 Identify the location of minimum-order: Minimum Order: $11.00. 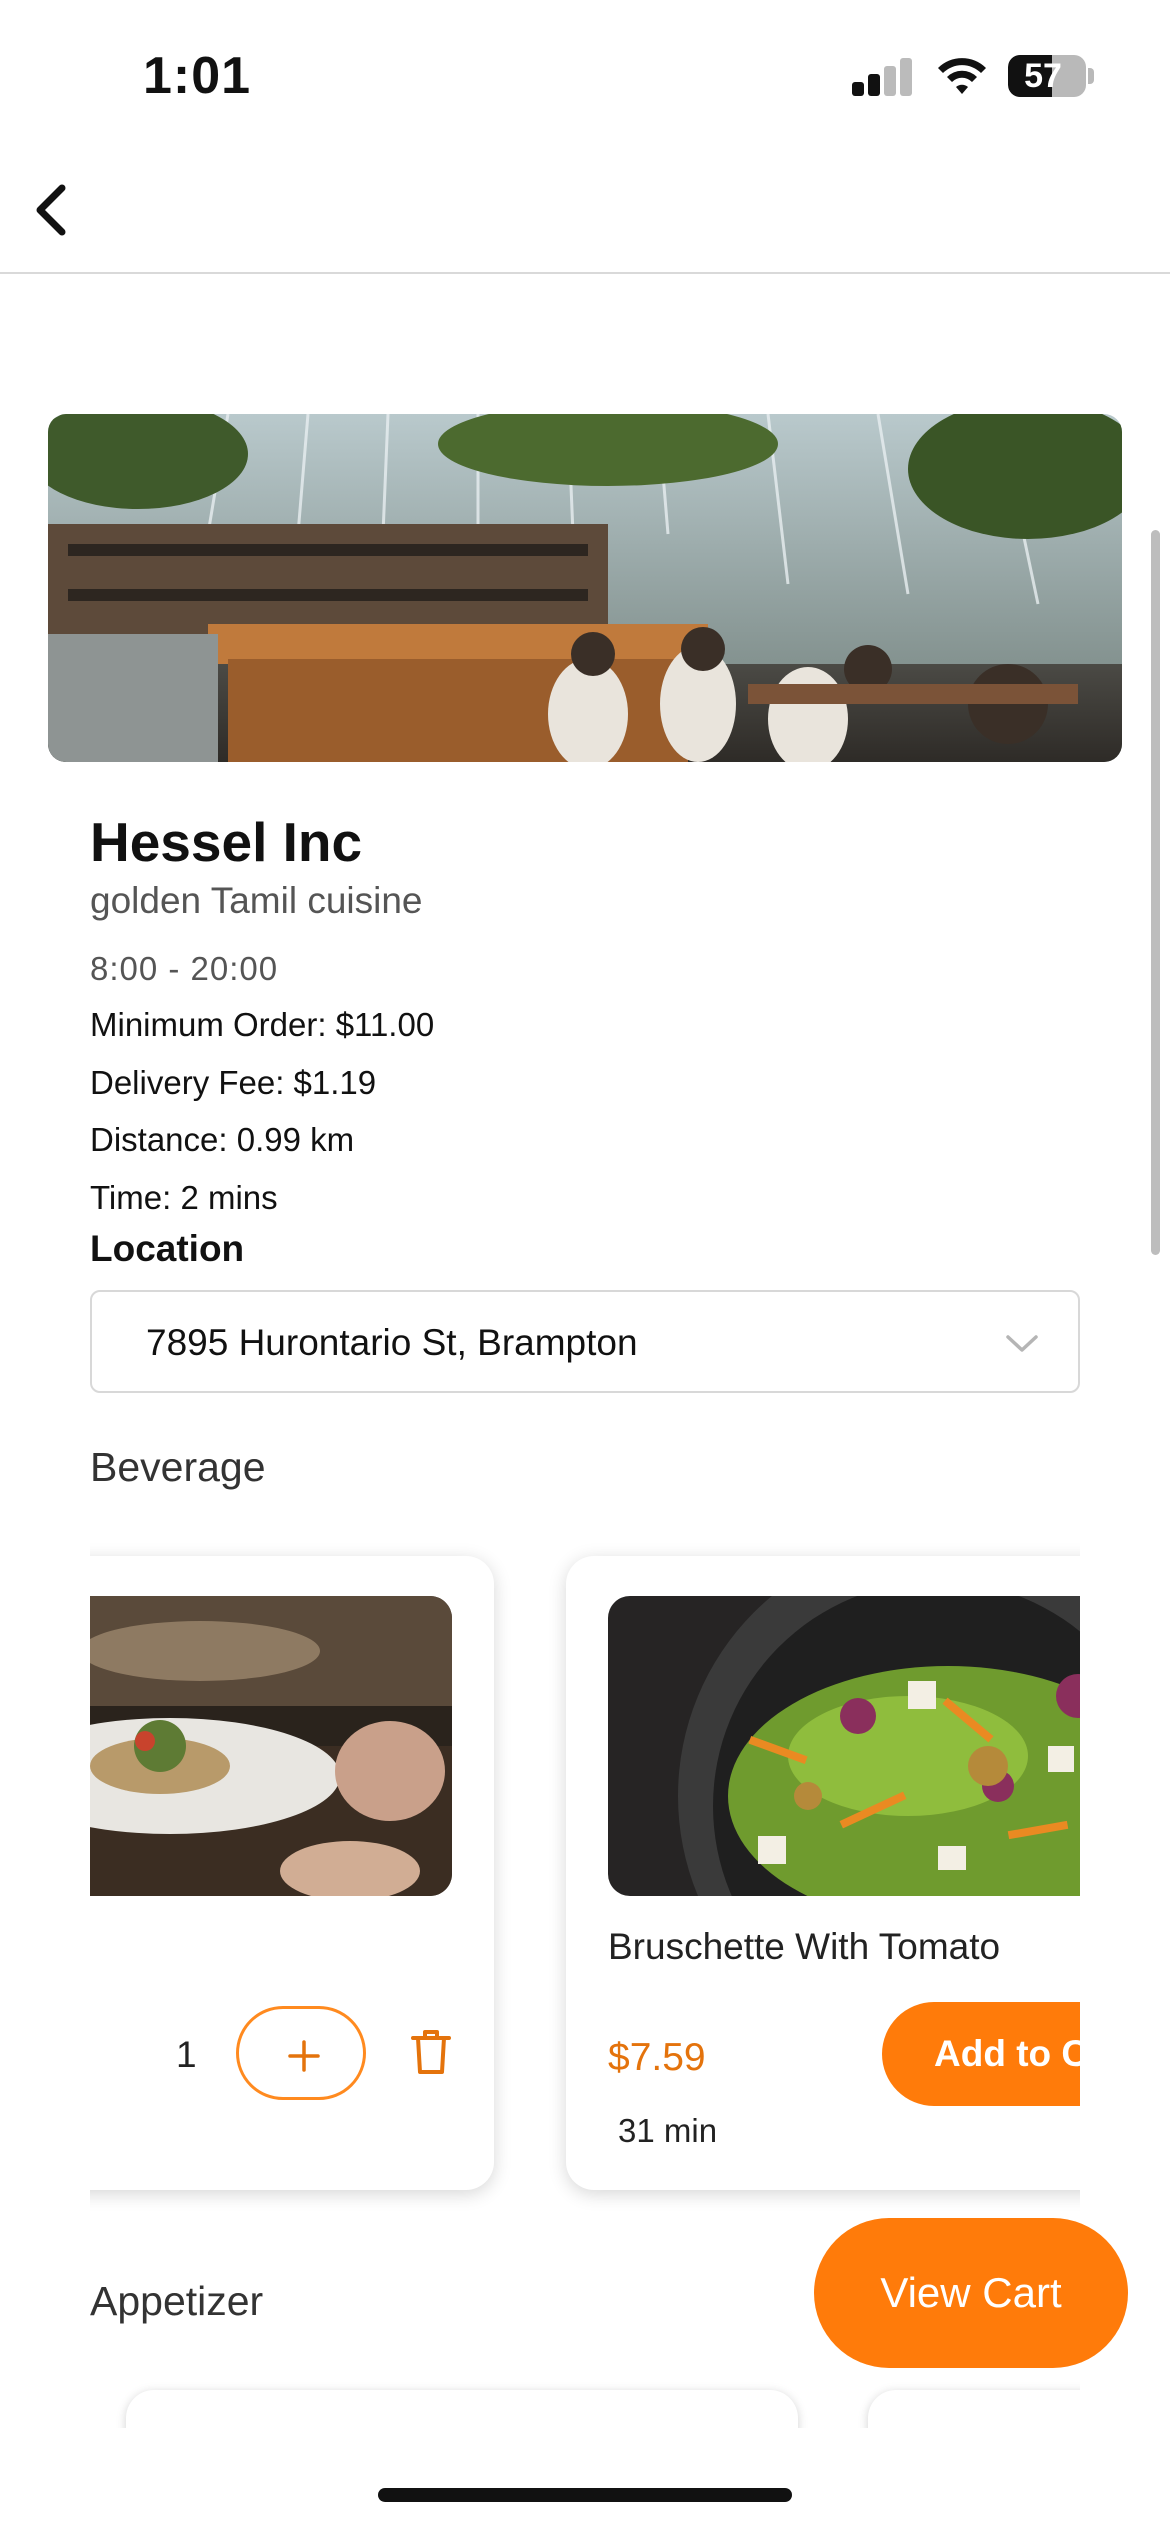
(262, 1024).